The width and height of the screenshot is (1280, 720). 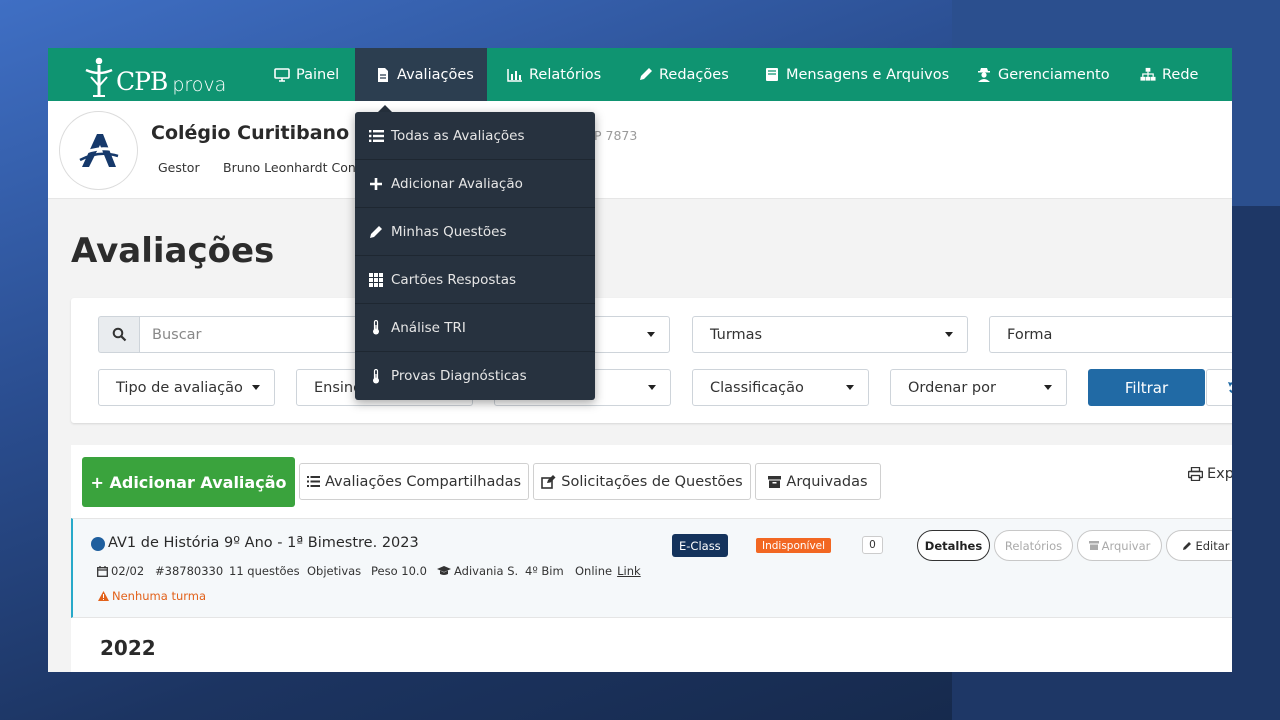 I want to click on question-requests-button: Solicitações de Questões, so click(x=642, y=481).